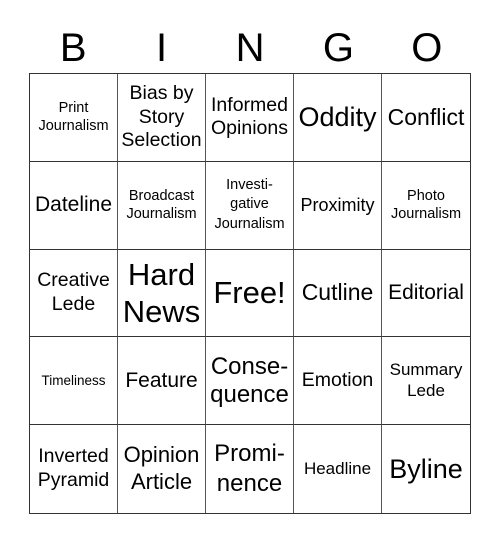  I want to click on cell-text: Bias by Story Selection, so click(161, 116).